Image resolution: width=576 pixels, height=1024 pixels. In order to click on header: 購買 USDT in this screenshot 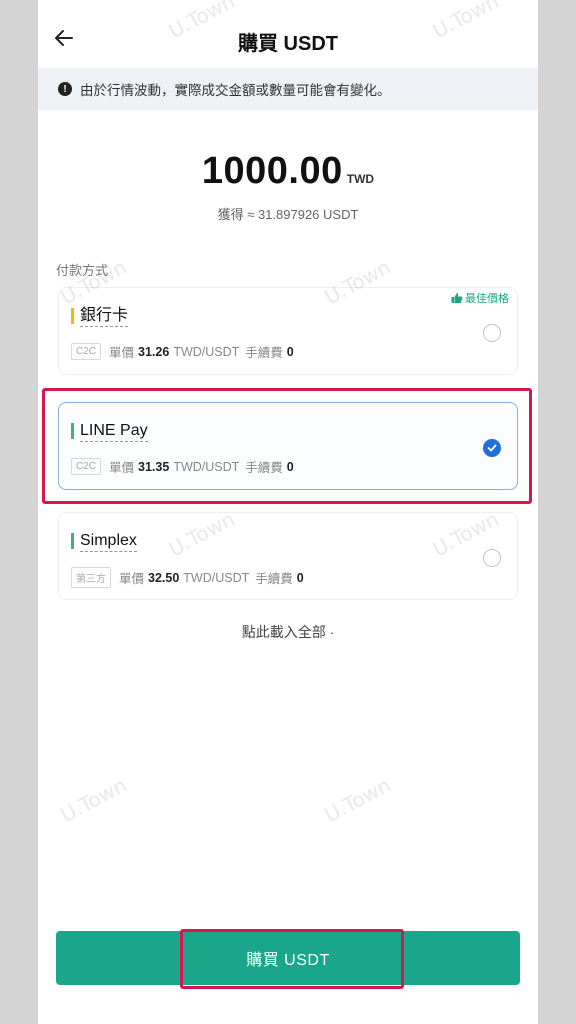, I will do `click(288, 35)`.